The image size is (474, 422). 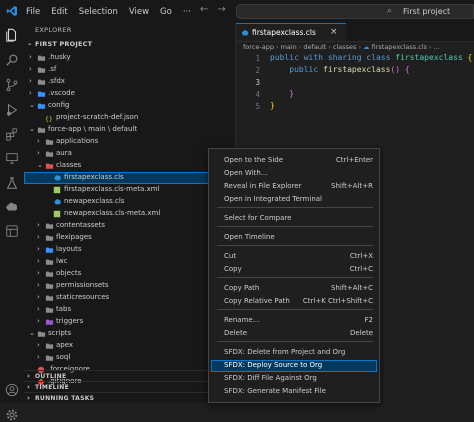 I want to click on context-menu-item: Delete Delete, so click(x=294, y=334).